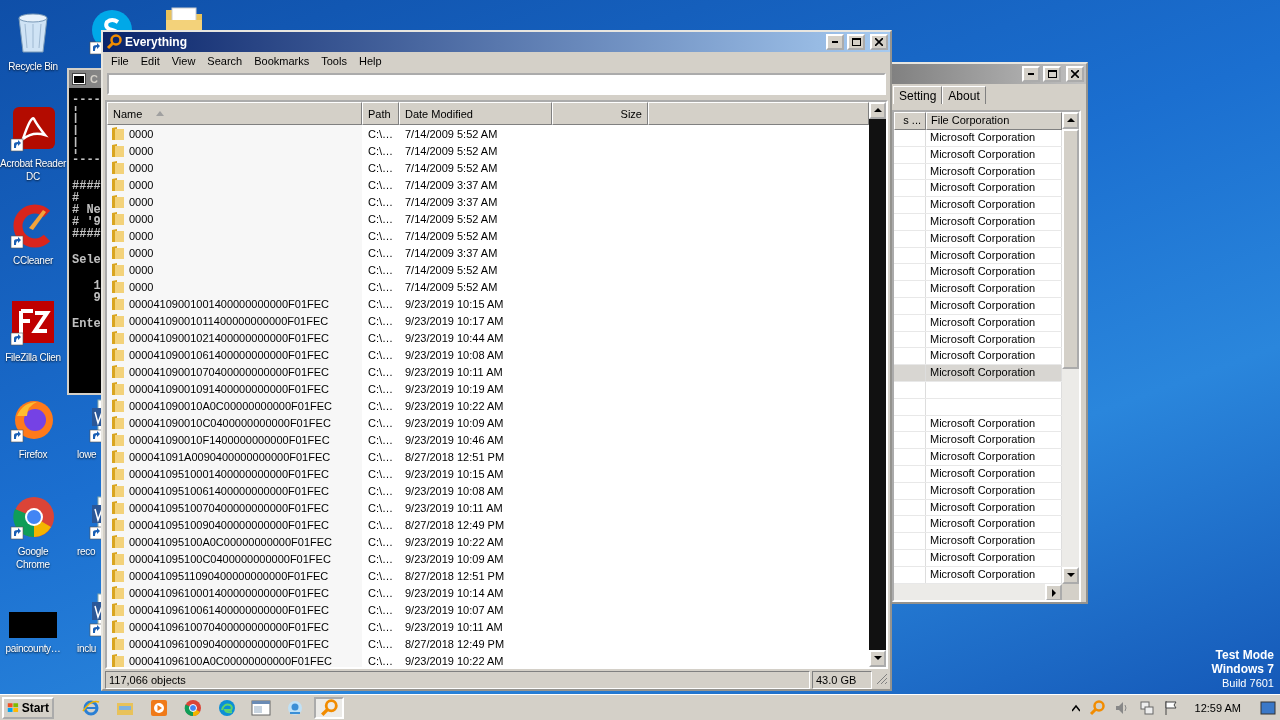 The width and height of the screenshot is (1280, 720). What do you see at coordinates (33, 357) in the screenshot?
I see `desktop-icon-label: FileZilla Clien` at bounding box center [33, 357].